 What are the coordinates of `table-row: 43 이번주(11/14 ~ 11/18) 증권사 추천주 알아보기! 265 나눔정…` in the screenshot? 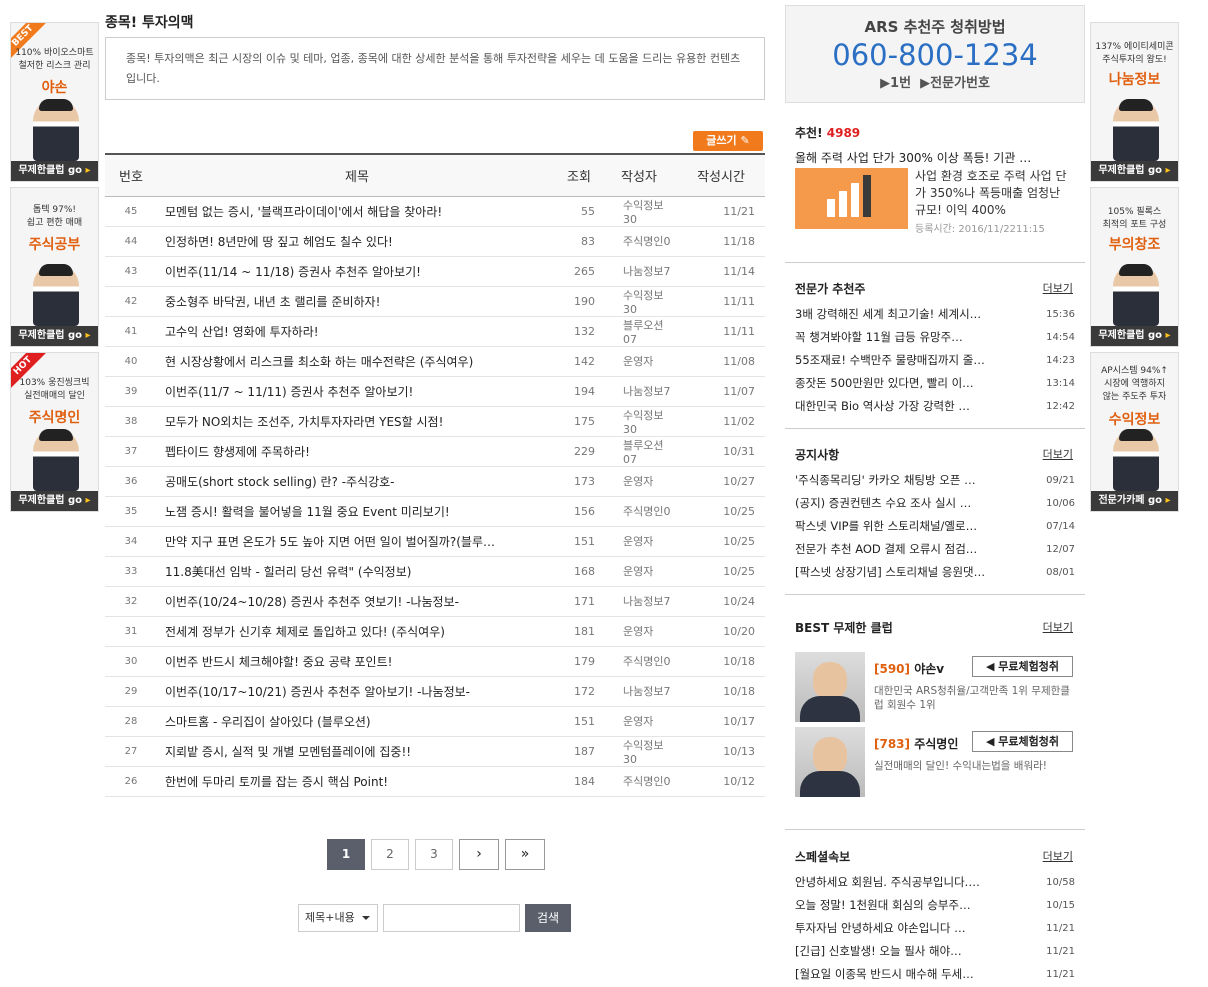 It's located at (435, 271).